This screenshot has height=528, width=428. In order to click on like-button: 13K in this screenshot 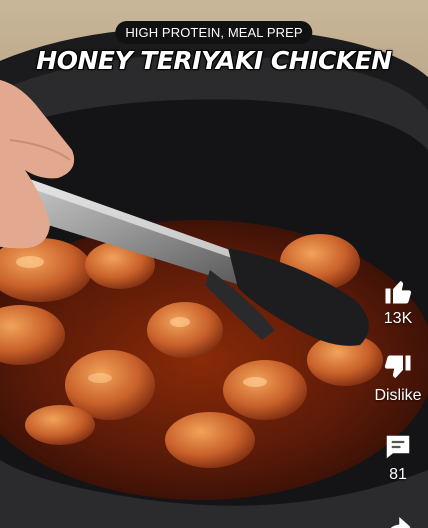, I will do `click(398, 302)`.